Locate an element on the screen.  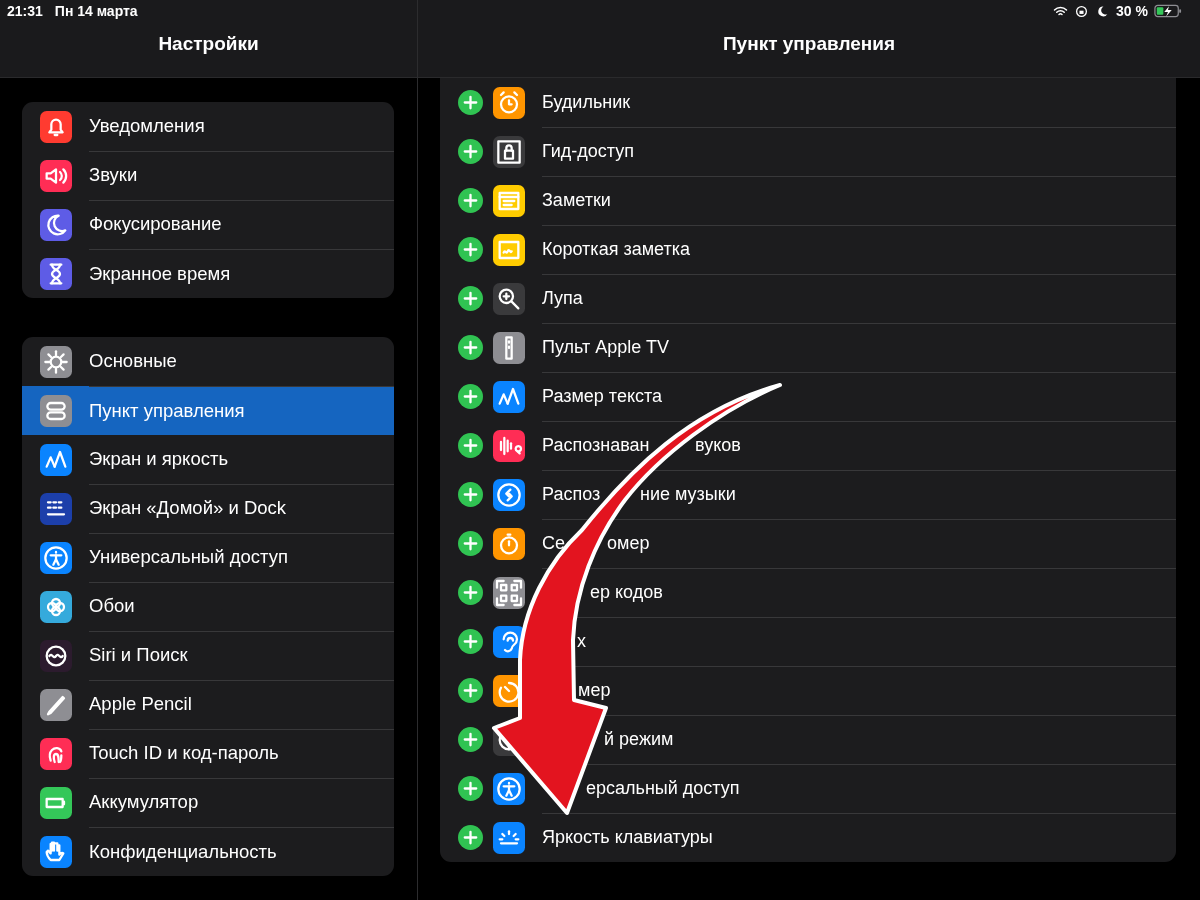
sidebar-item: Экран «Домой» и Dock is located at coordinates (208, 508).